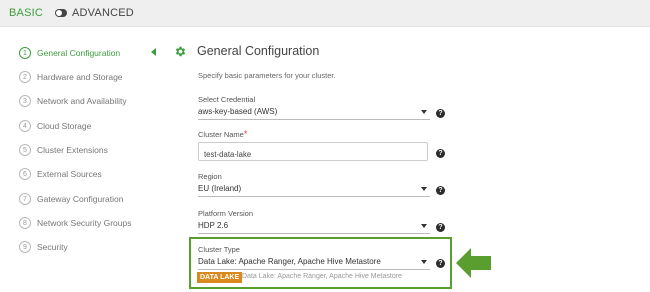  I want to click on toggle-knob, so click(59, 13).